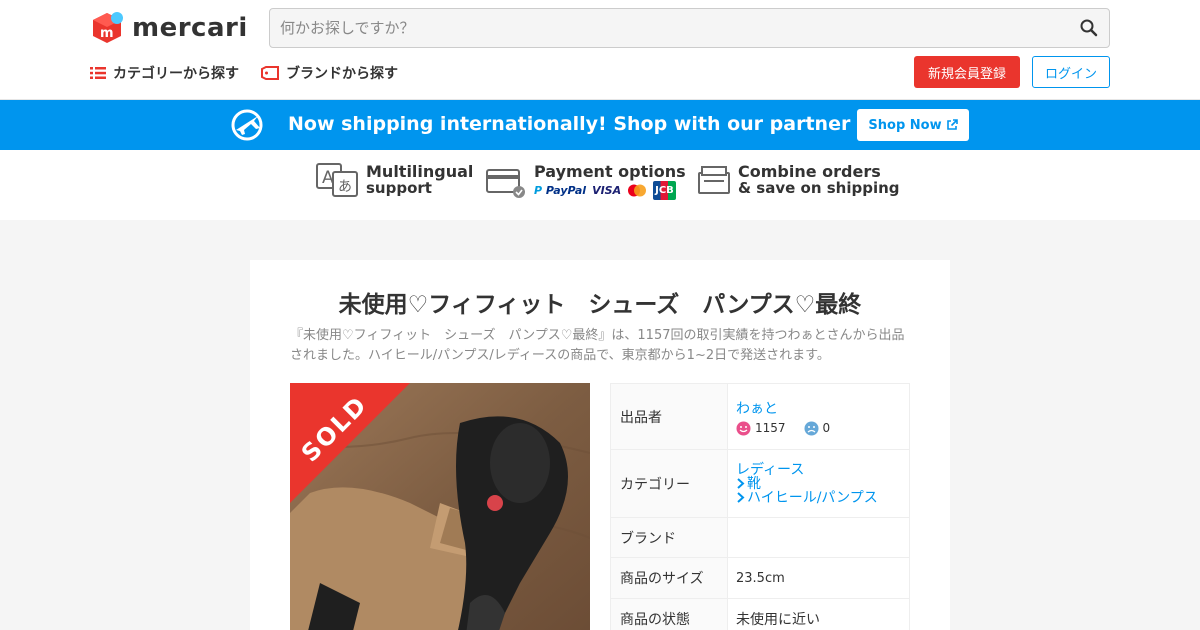 This screenshot has height=630, width=1200. I want to click on airplane-globe-icon, so click(247, 125).